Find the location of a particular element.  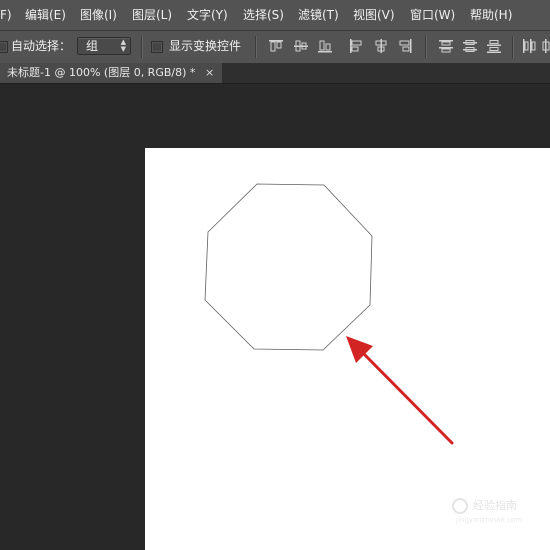

octagon-path is located at coordinates (288, 267).